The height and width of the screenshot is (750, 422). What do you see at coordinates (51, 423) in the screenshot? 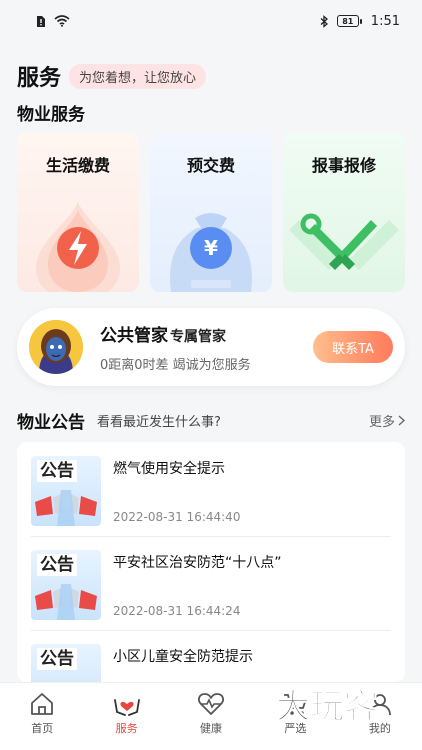
I see `notice-section-title: 物业公告` at bounding box center [51, 423].